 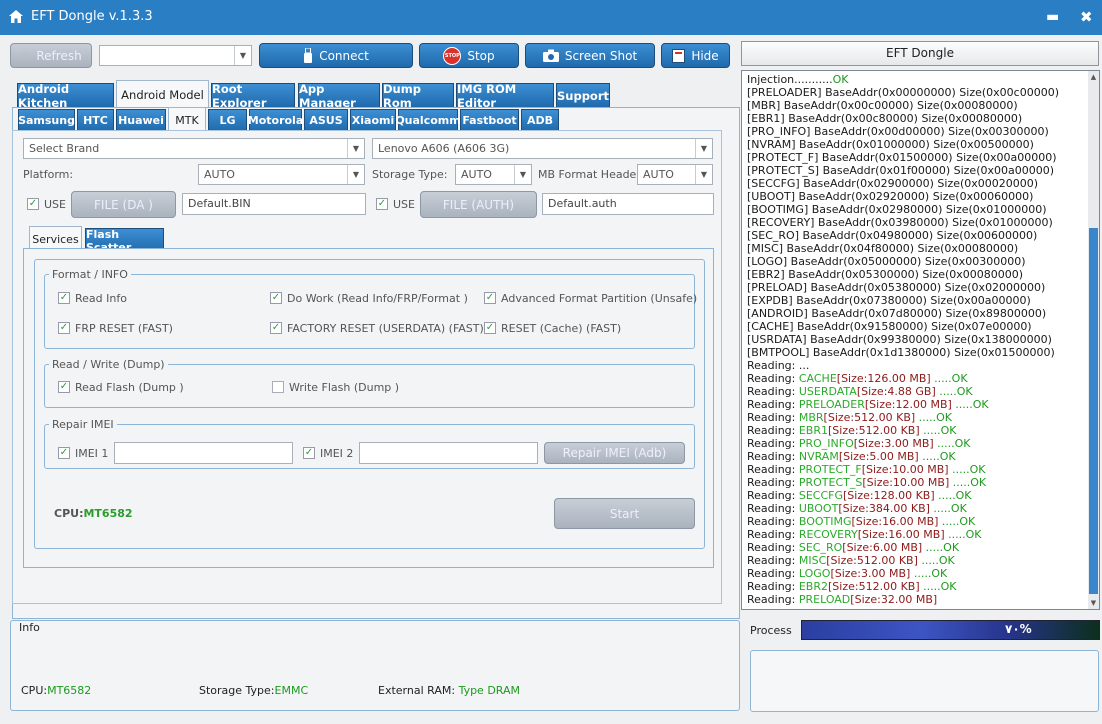 What do you see at coordinates (1052, 17) in the screenshot?
I see `minimize-icon: ▬` at bounding box center [1052, 17].